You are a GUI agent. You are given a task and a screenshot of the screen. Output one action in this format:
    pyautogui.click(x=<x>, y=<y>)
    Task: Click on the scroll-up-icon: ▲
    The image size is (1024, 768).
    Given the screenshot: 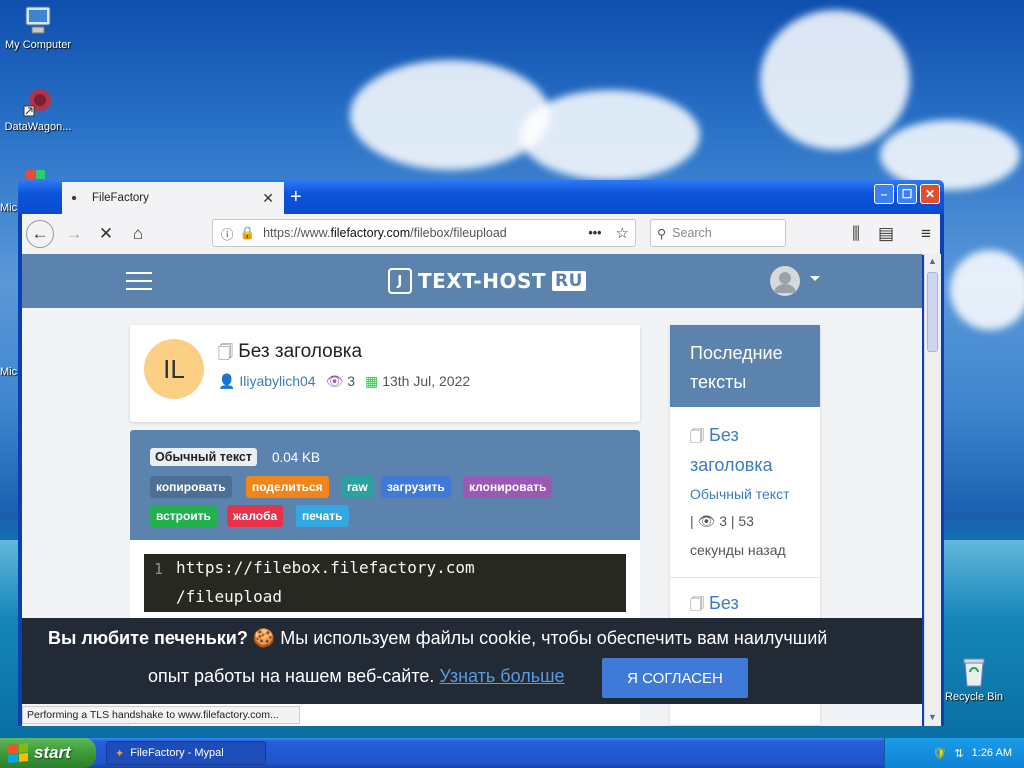 What is the action you would take?
    pyautogui.click(x=932, y=261)
    